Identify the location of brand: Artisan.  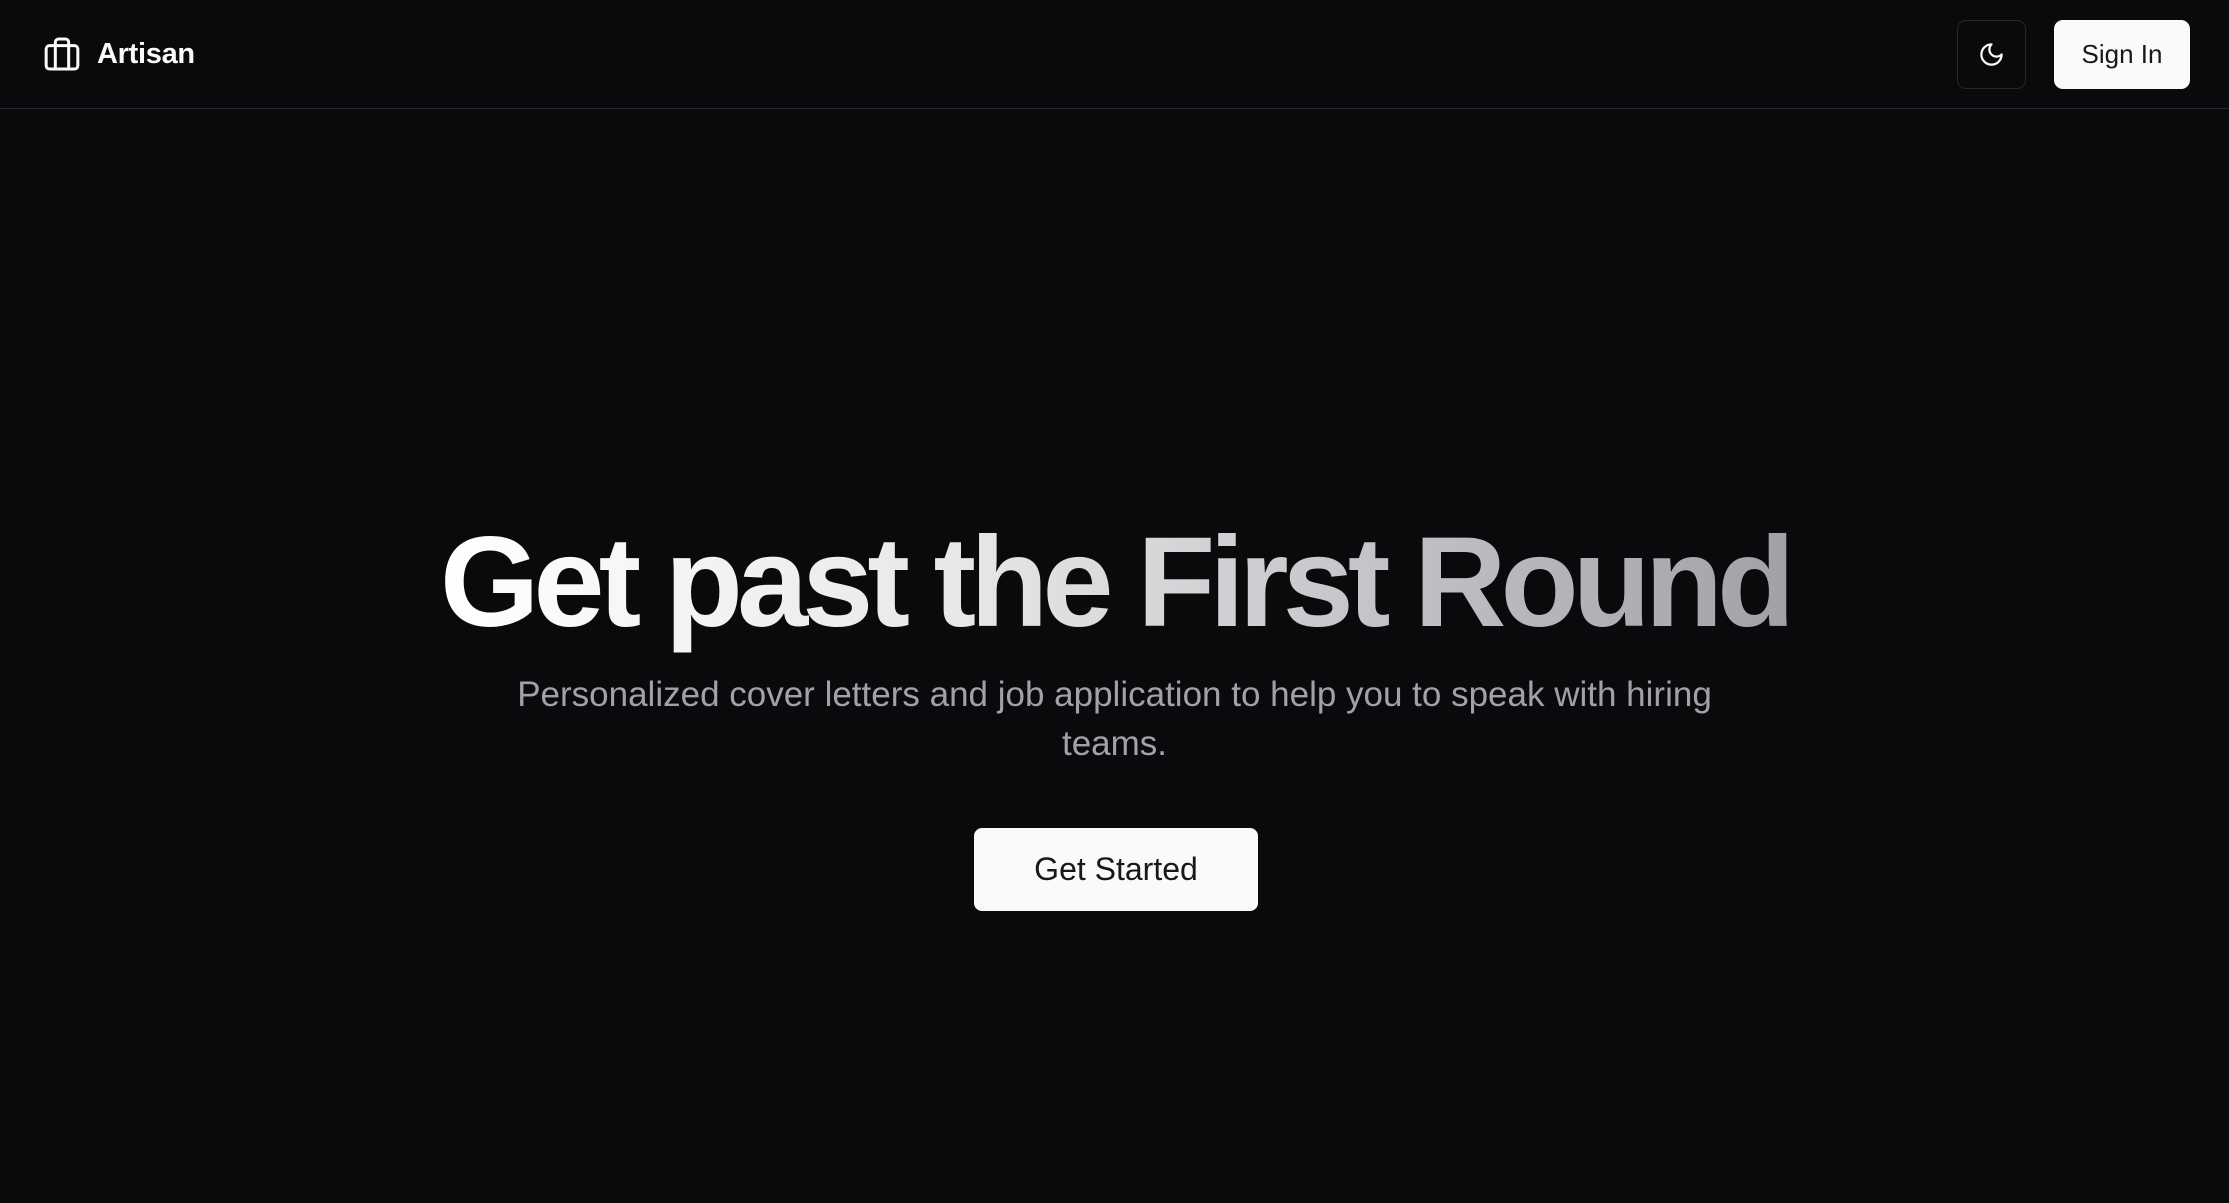
(118, 54).